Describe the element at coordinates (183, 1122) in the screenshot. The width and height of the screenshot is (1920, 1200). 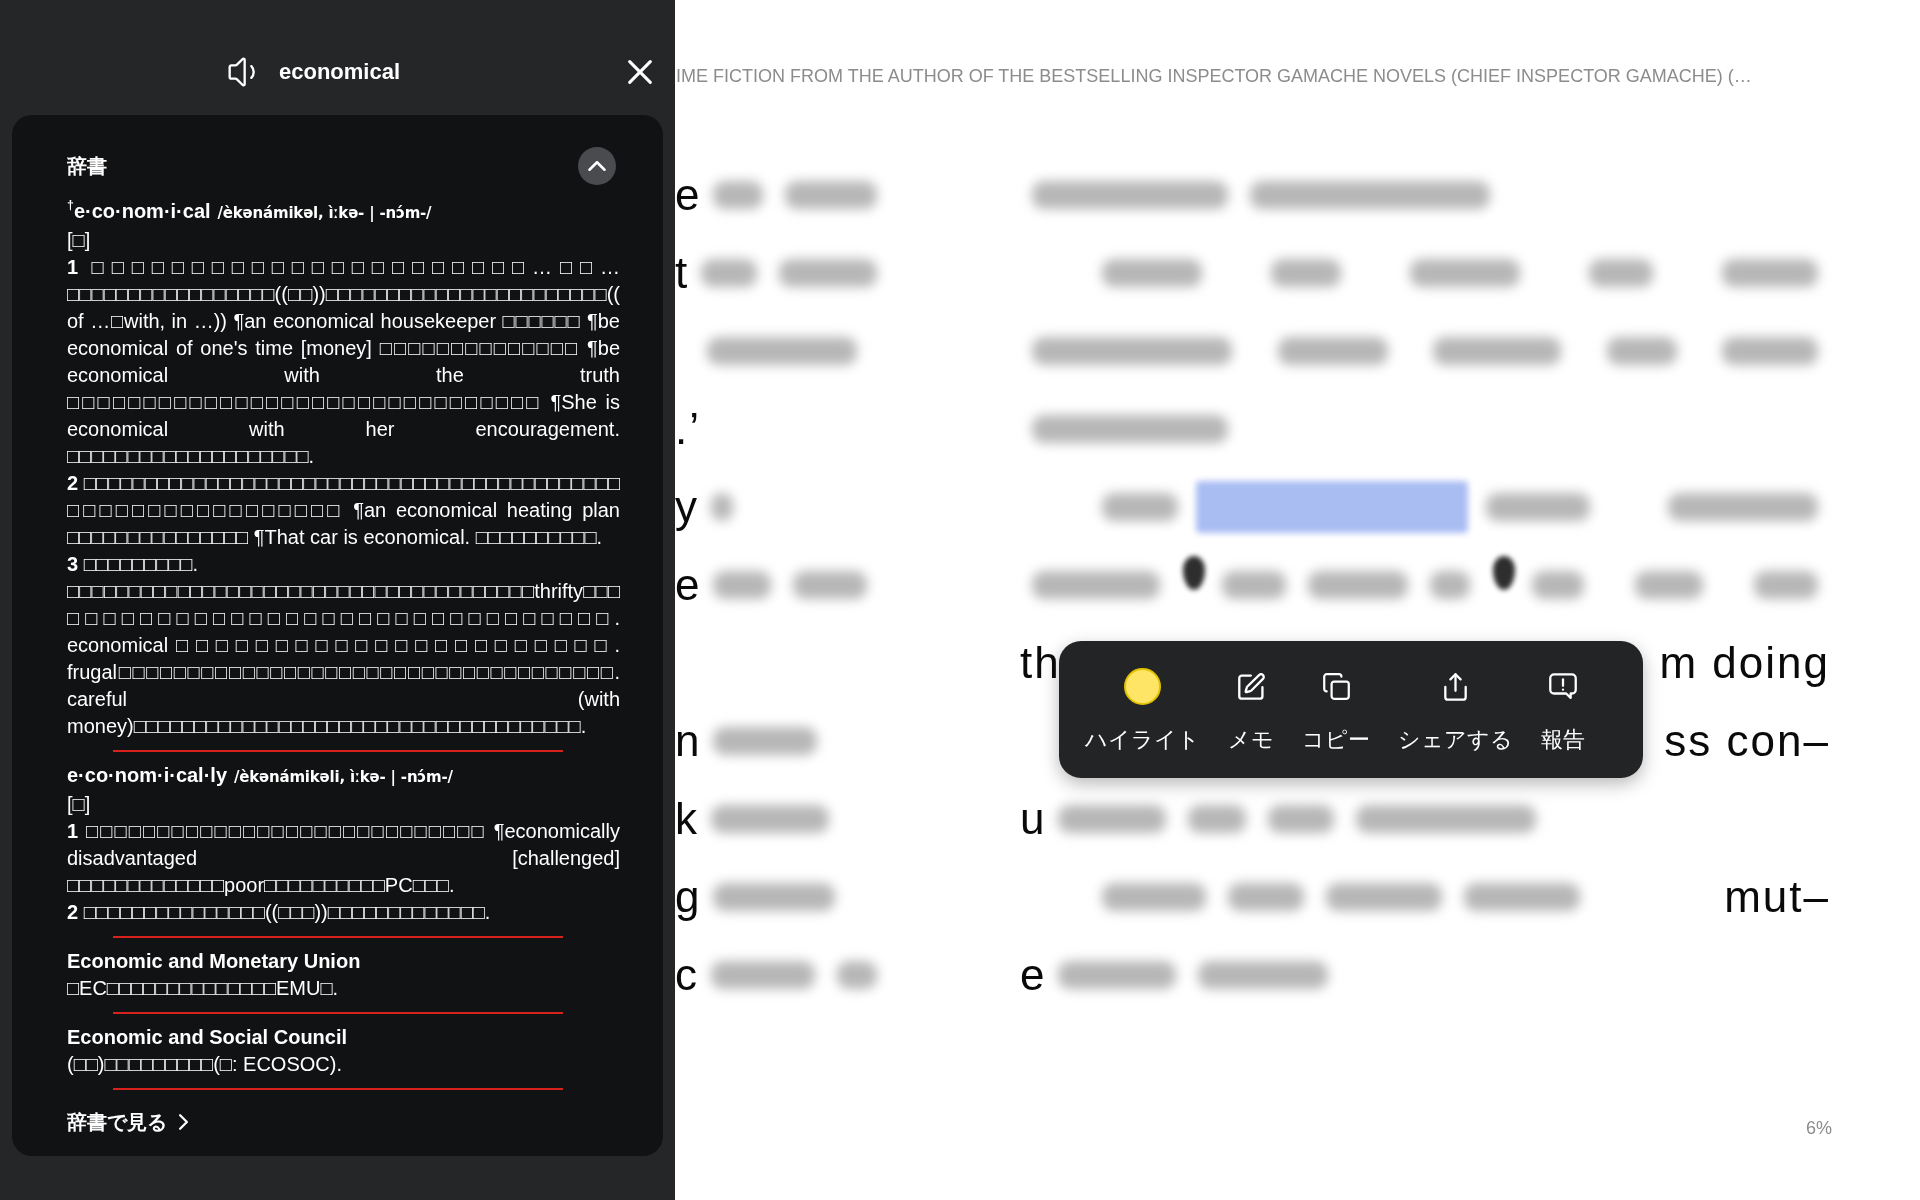
I see `chevron-right-icon` at that location.